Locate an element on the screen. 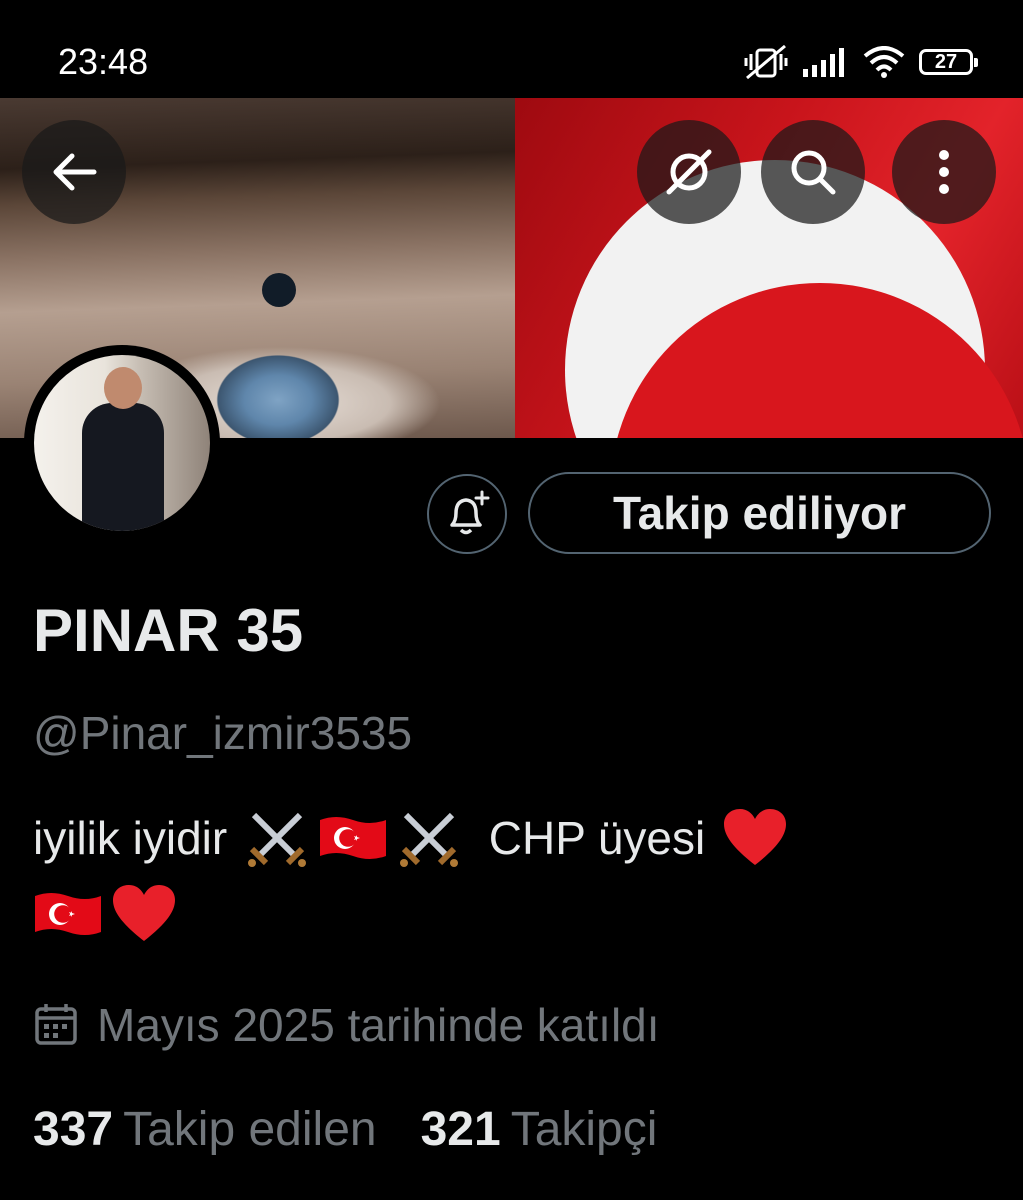 This screenshot has width=1023, height=1200. followers-stat: 321 Takipçi is located at coordinates (539, 1130).